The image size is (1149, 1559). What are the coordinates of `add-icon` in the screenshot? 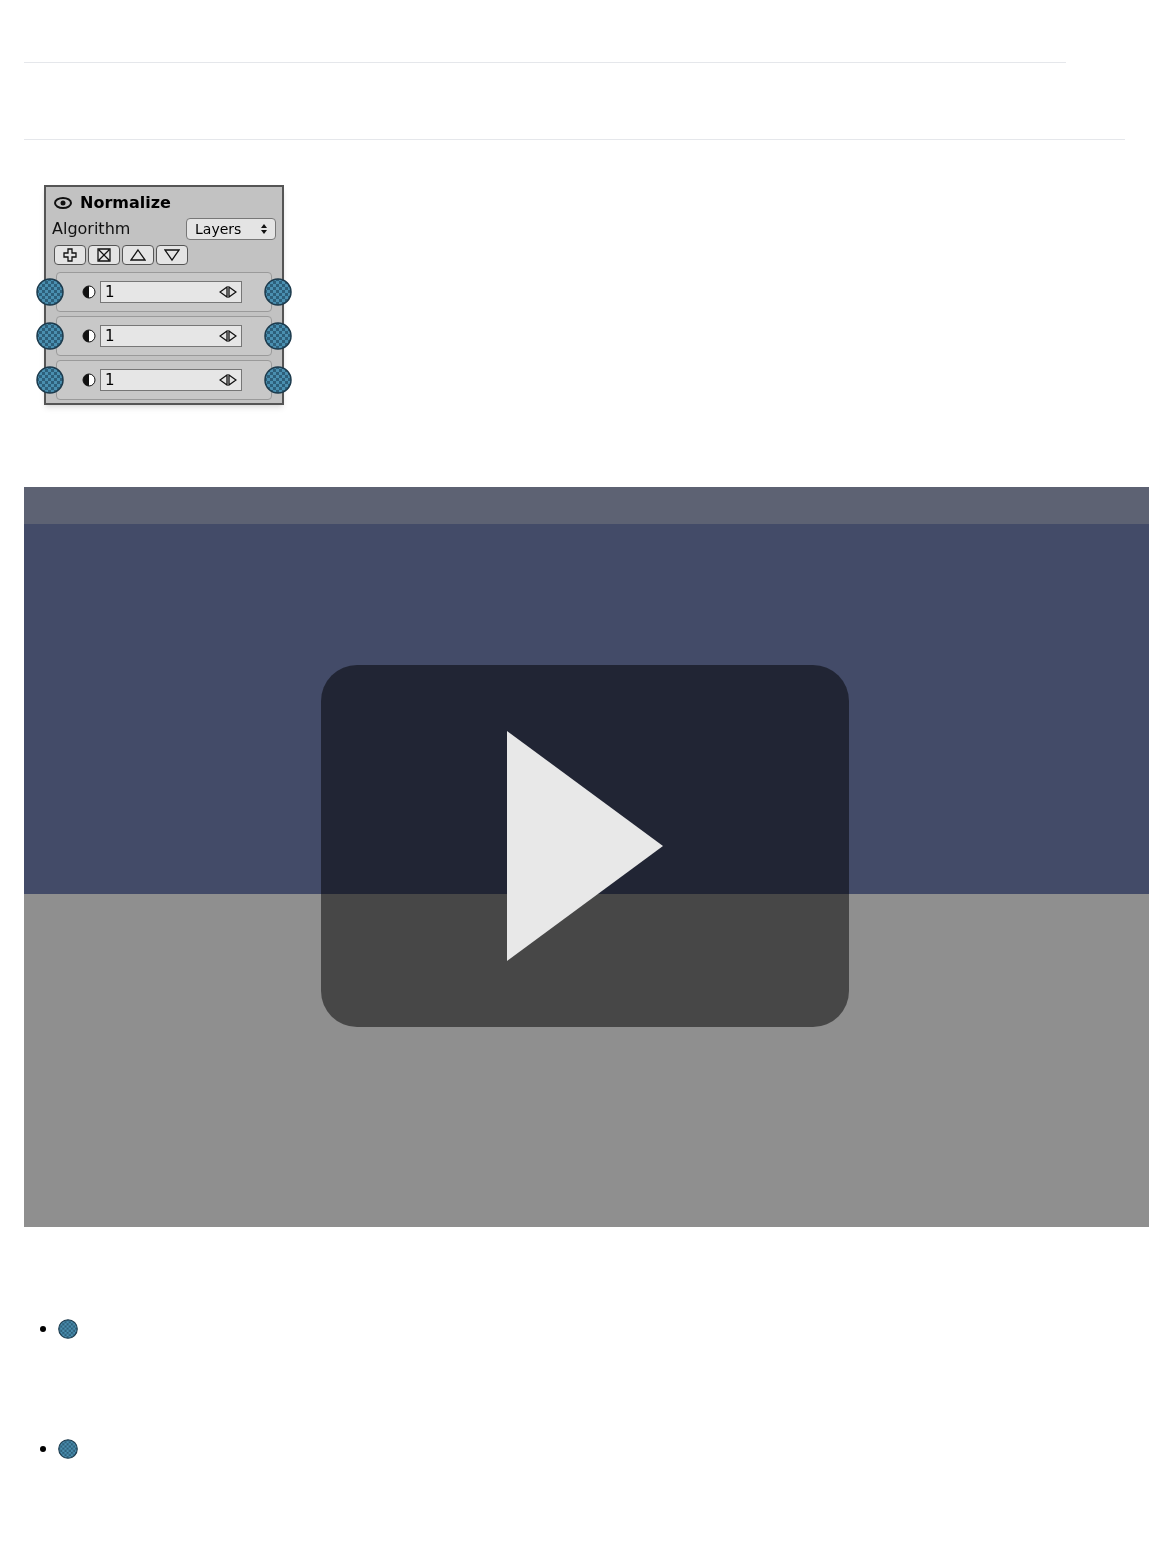 It's located at (70, 255).